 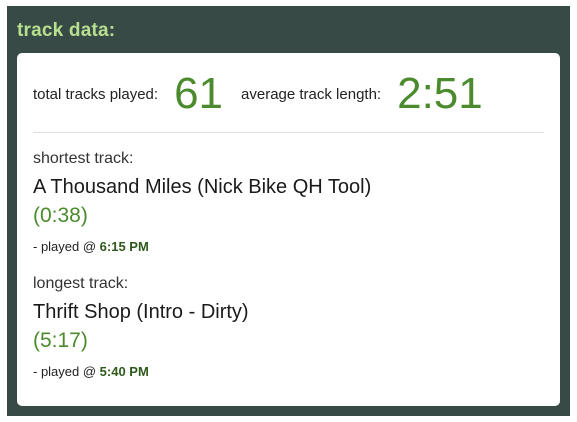 What do you see at coordinates (60, 215) in the screenshot?
I see `shortest-track-duration: (0:38)` at bounding box center [60, 215].